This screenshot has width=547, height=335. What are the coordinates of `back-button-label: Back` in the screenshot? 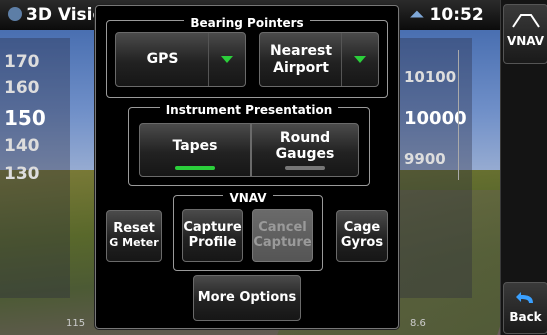 It's located at (525, 317).